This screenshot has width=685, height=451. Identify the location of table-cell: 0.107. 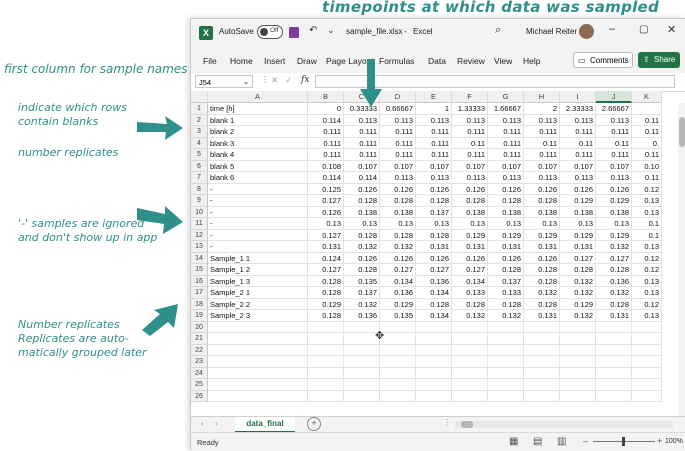
(614, 166).